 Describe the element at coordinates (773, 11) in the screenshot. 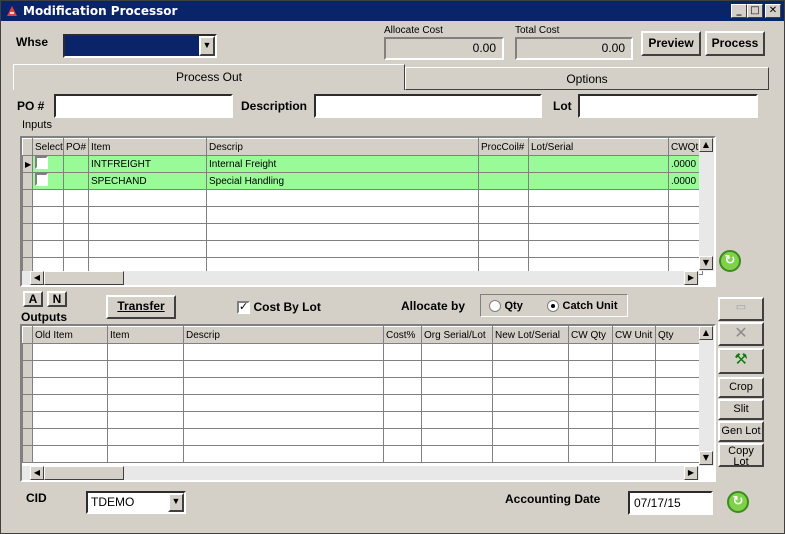

I see `close-icon: ✕` at that location.